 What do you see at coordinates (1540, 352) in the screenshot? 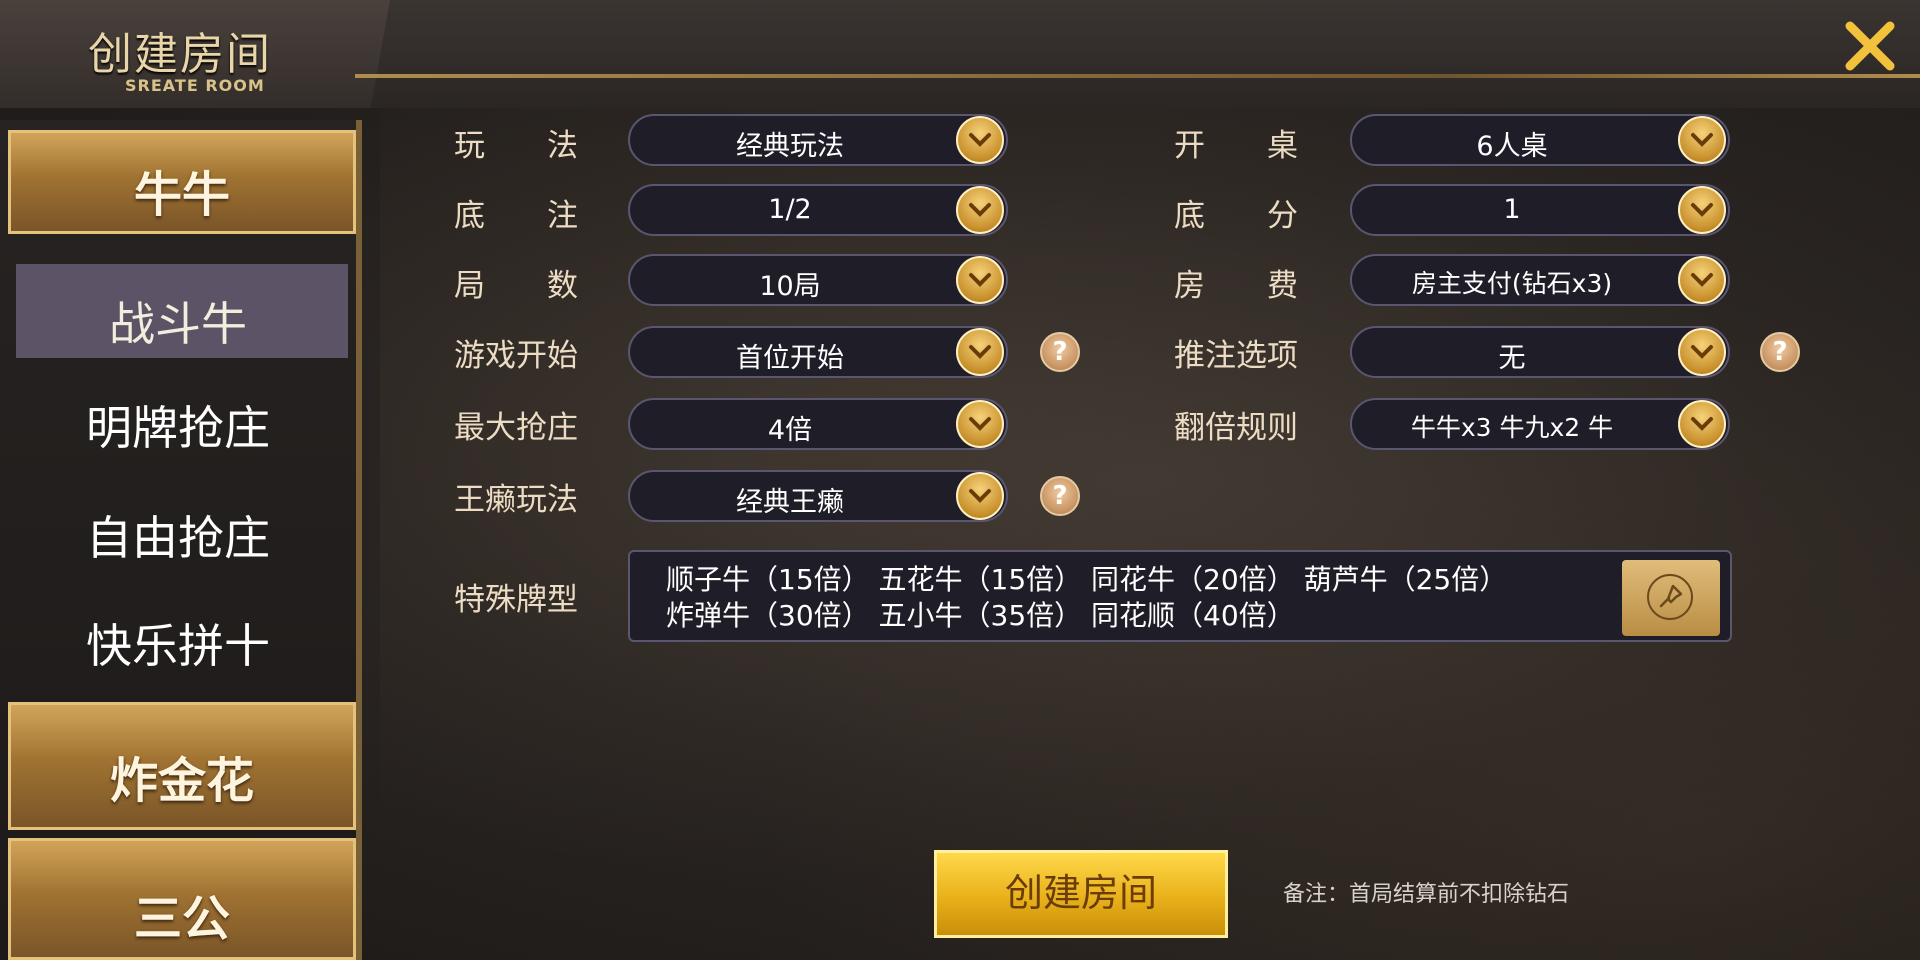
I see `push-bet-select: 无` at bounding box center [1540, 352].